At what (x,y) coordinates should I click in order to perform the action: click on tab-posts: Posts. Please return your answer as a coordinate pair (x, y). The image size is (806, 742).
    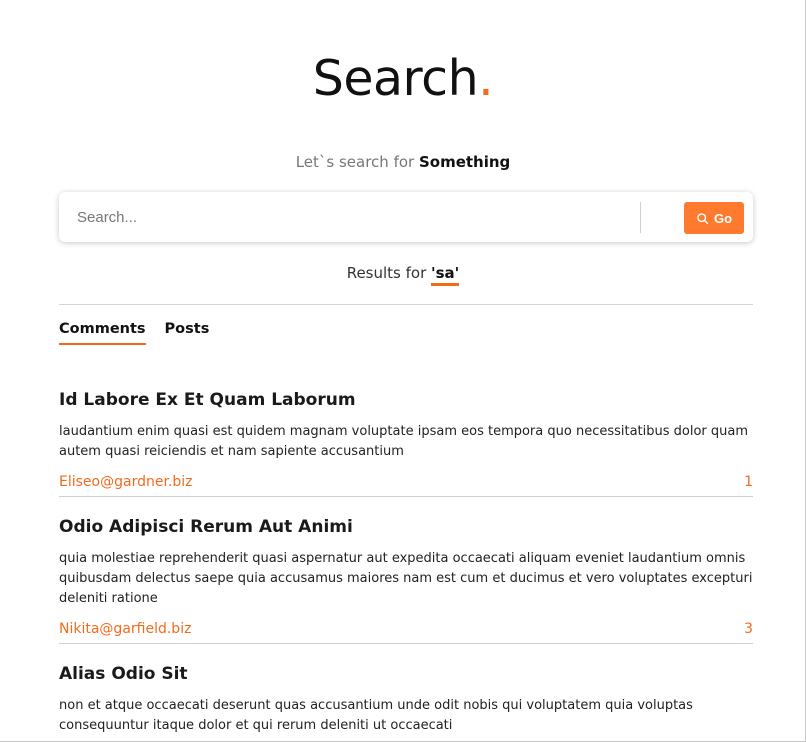
    Looking at the image, I should click on (187, 333).